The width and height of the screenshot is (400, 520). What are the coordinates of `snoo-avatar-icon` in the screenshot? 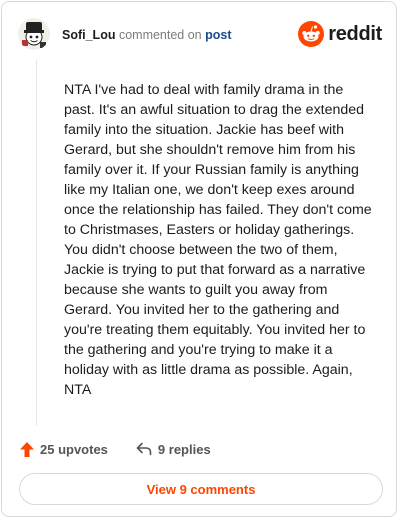 It's located at (34, 34).